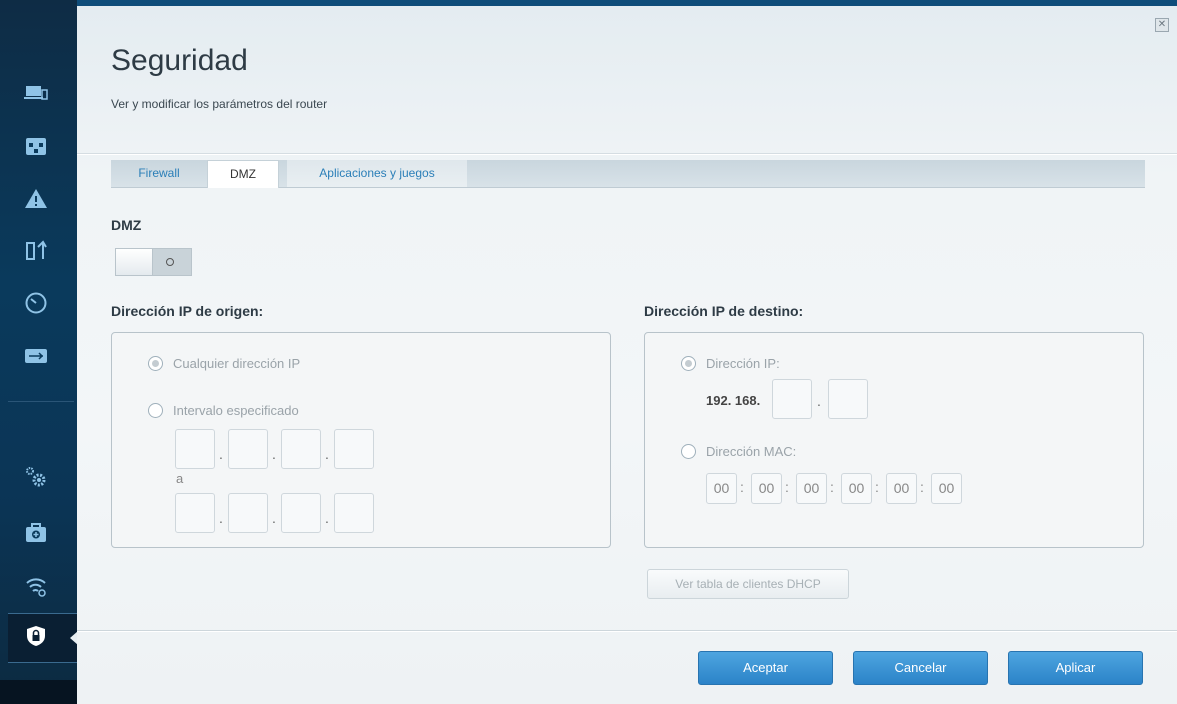 This screenshot has height=704, width=1177. I want to click on mac-octet-6: 00, so click(946, 488).